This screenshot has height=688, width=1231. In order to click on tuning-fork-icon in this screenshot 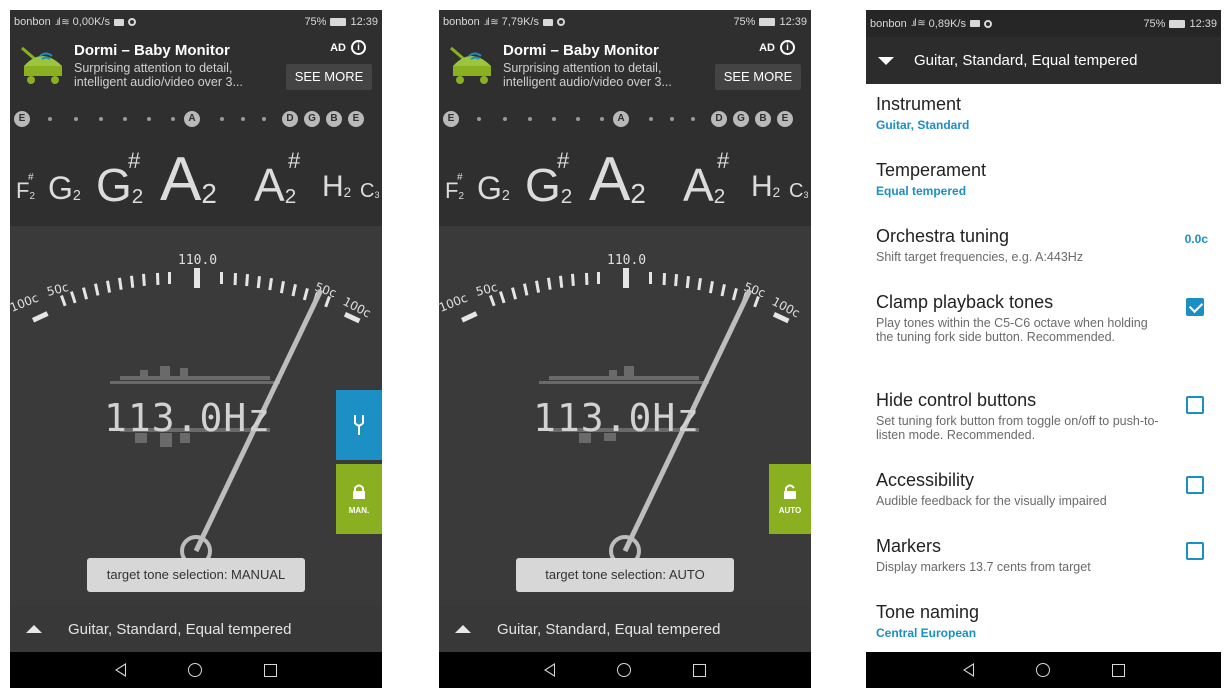, I will do `click(359, 425)`.